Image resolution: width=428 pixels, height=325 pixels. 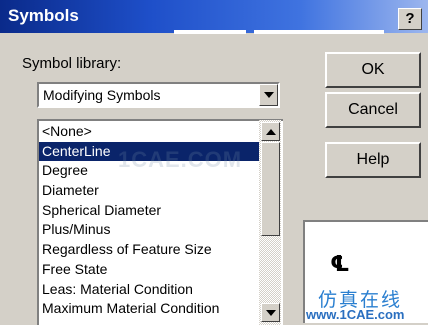 I want to click on scroll-thumb, so click(x=270, y=189).